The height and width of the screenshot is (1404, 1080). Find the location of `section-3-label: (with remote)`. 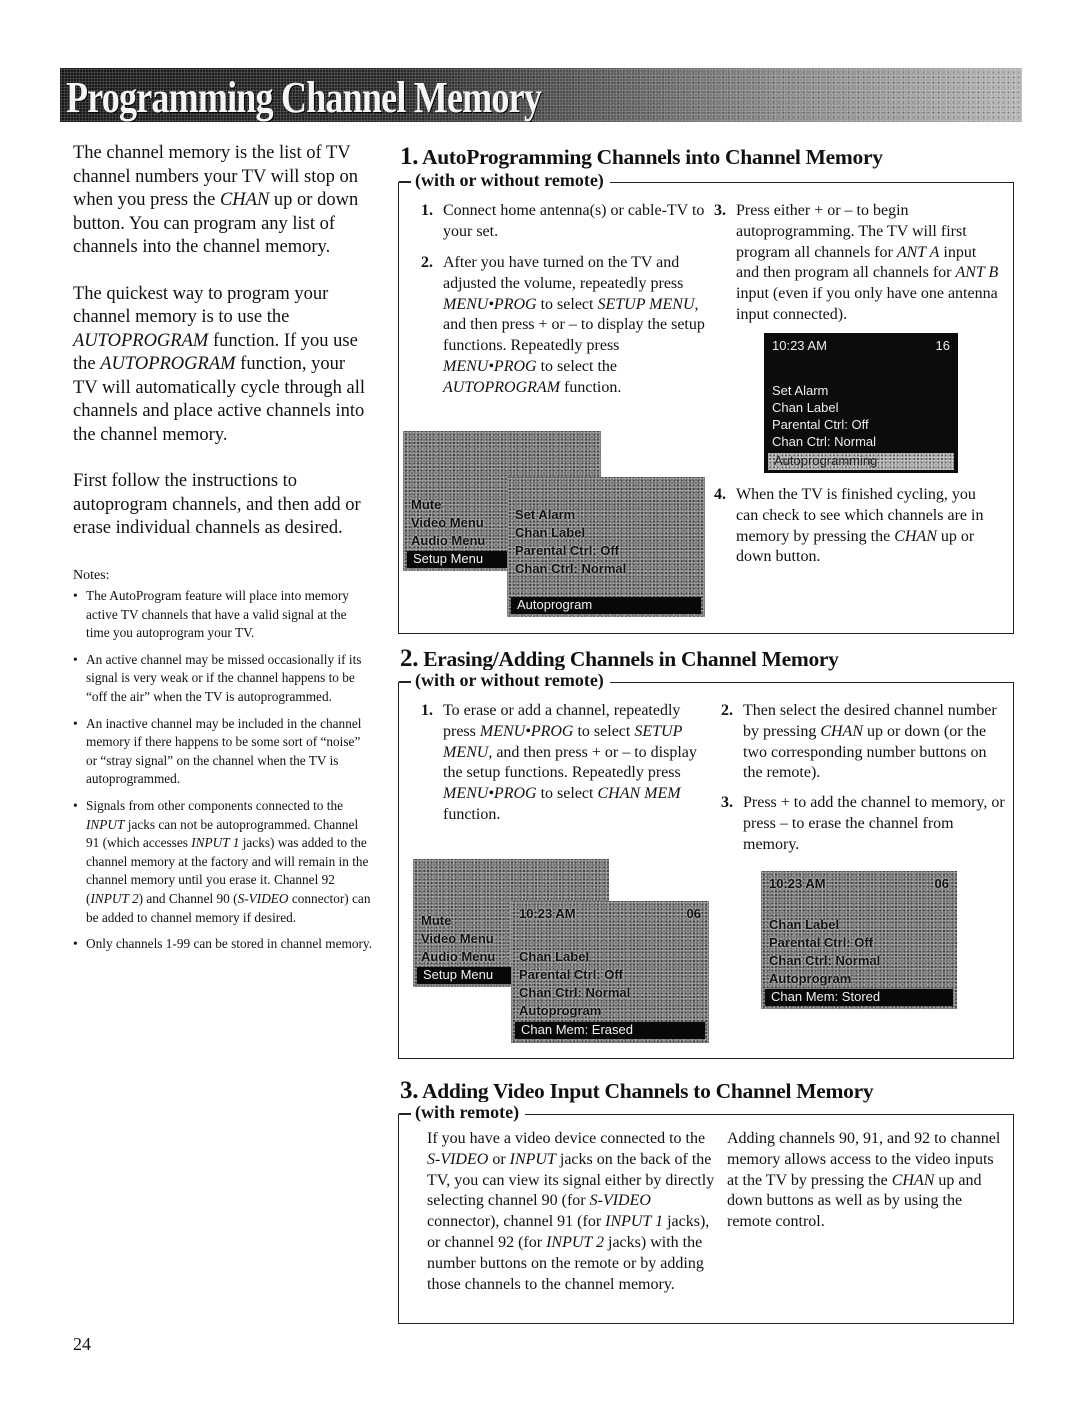

section-3-label: (with remote) is located at coordinates (462, 1112).